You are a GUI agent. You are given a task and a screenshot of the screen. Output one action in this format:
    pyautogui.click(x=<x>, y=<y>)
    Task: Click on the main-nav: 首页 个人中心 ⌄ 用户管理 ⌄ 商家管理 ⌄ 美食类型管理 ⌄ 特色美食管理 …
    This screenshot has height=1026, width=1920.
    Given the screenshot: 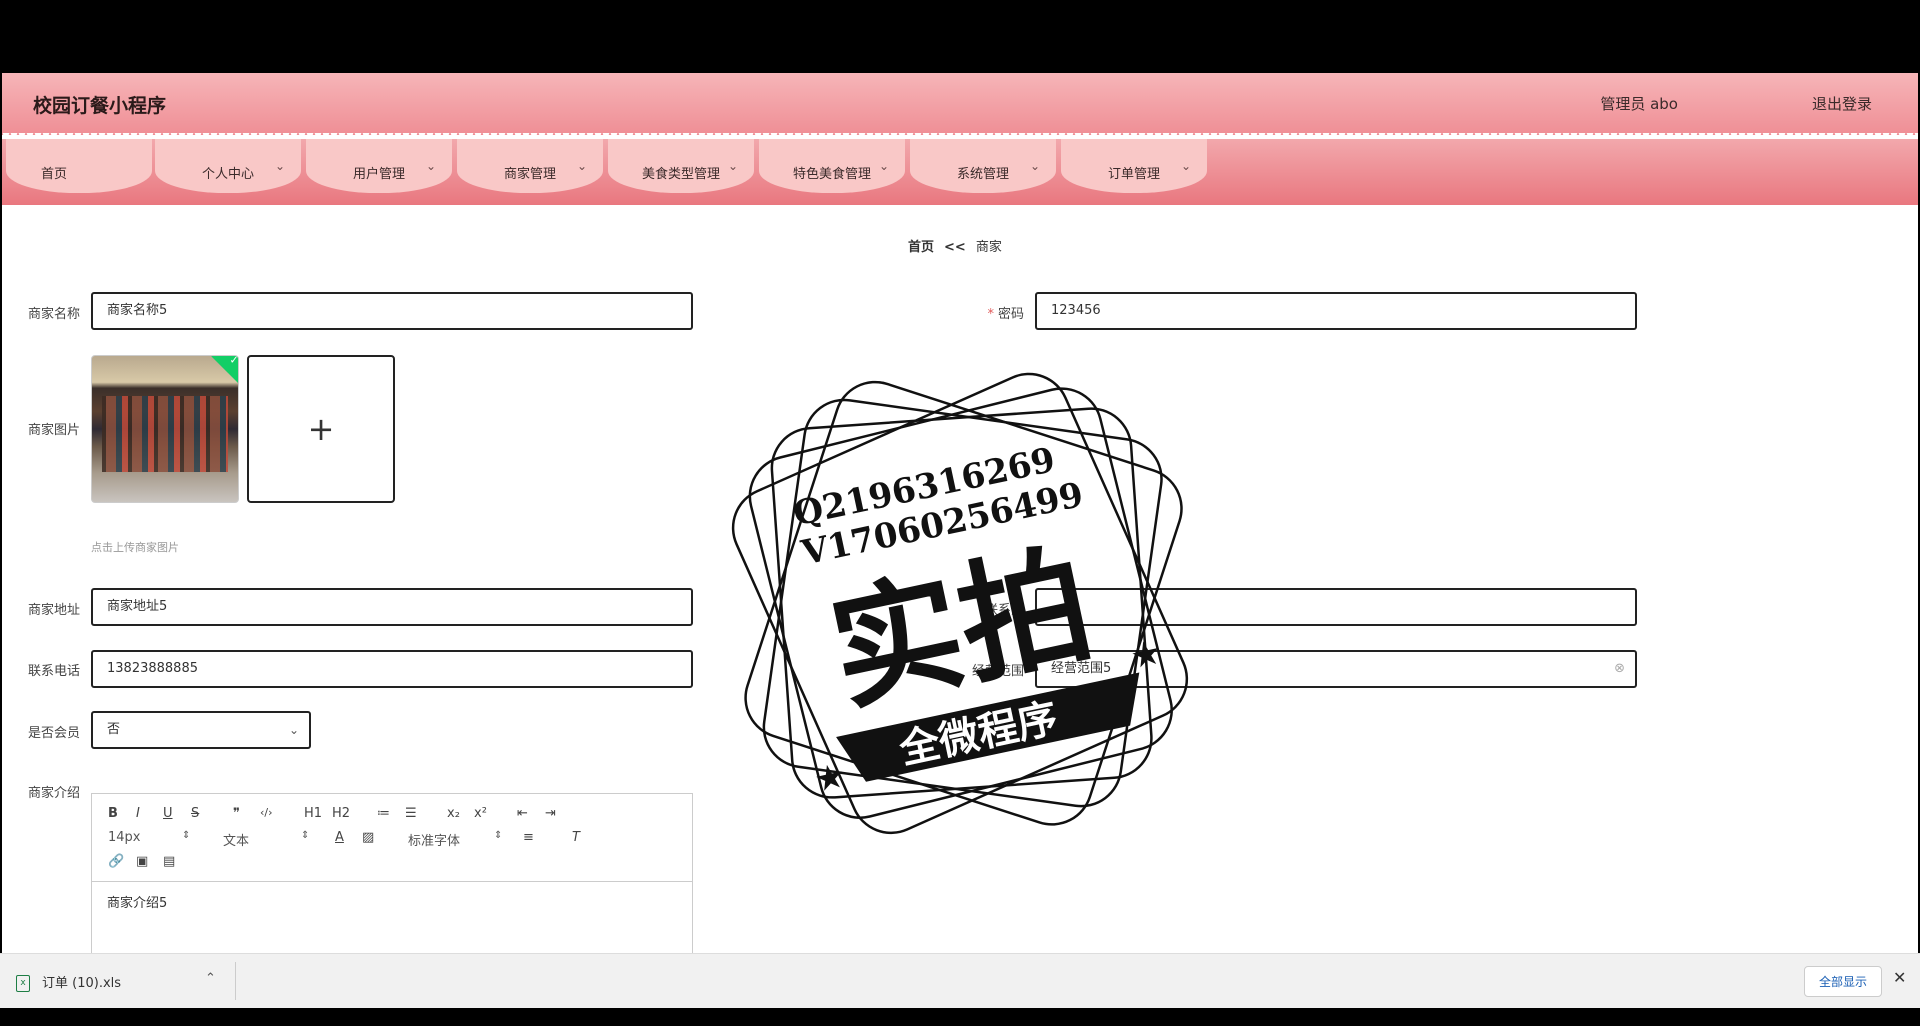 What is the action you would take?
    pyautogui.click(x=960, y=172)
    